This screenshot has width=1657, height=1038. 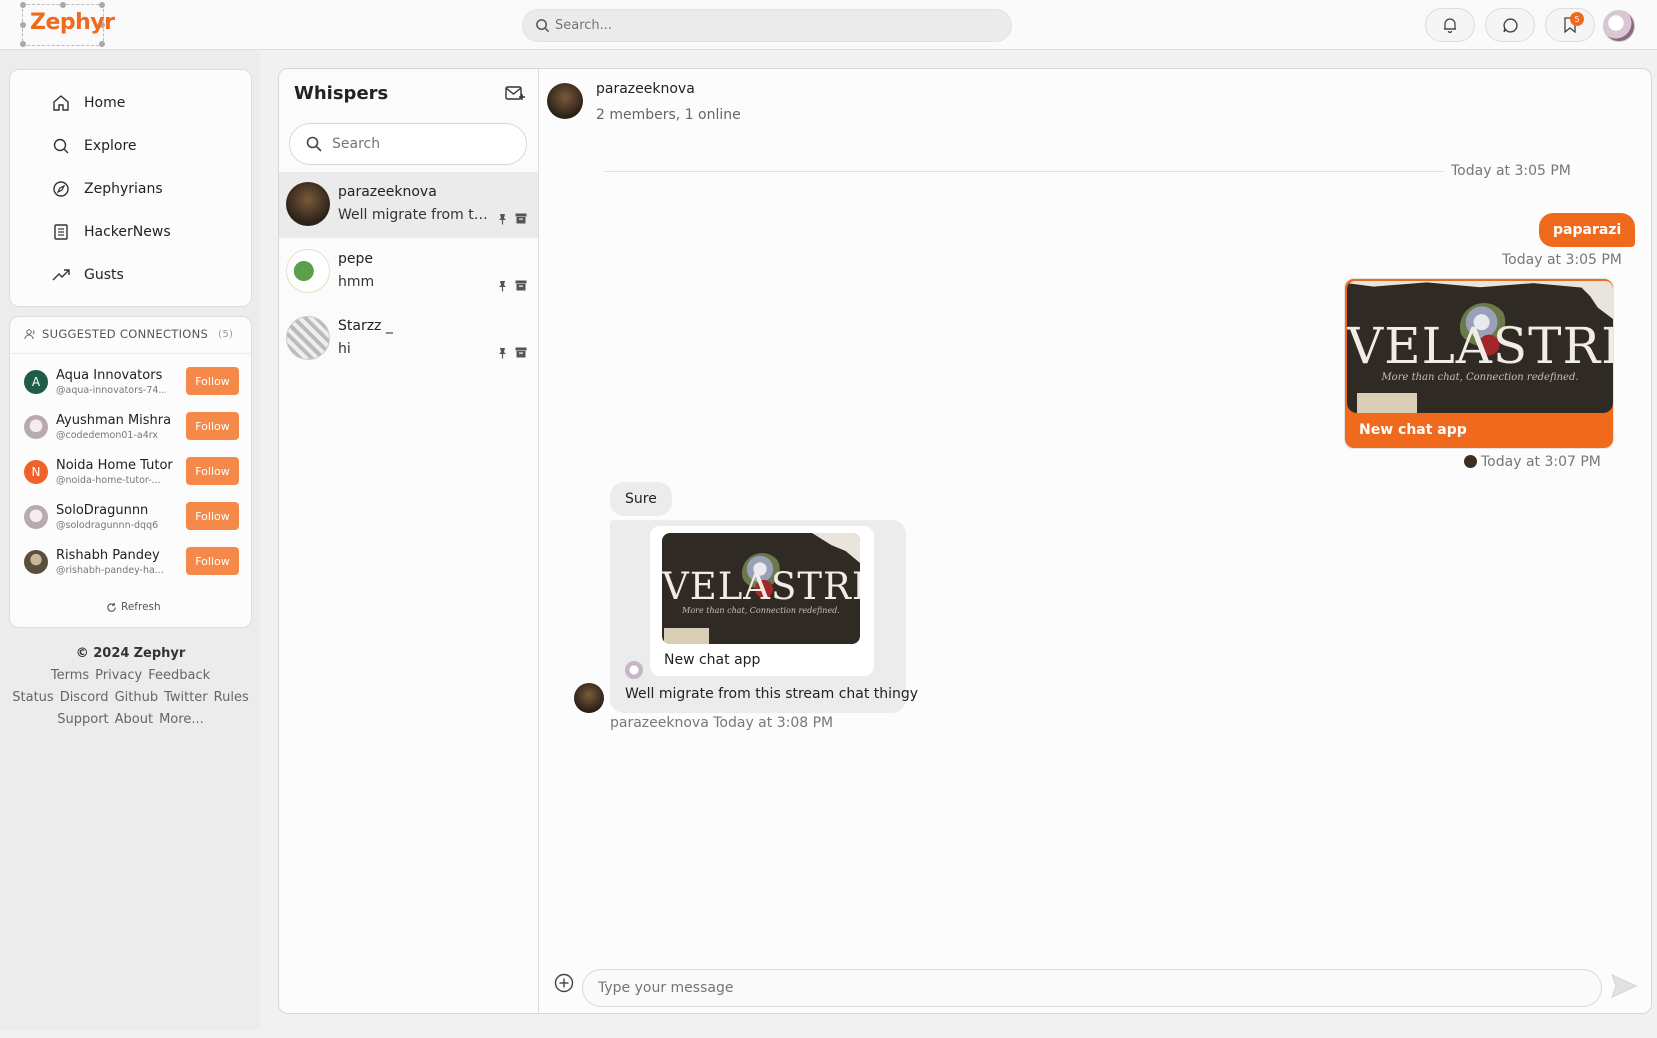 What do you see at coordinates (147, 146) in the screenshot?
I see `sidebar-item-explore: Explore` at bounding box center [147, 146].